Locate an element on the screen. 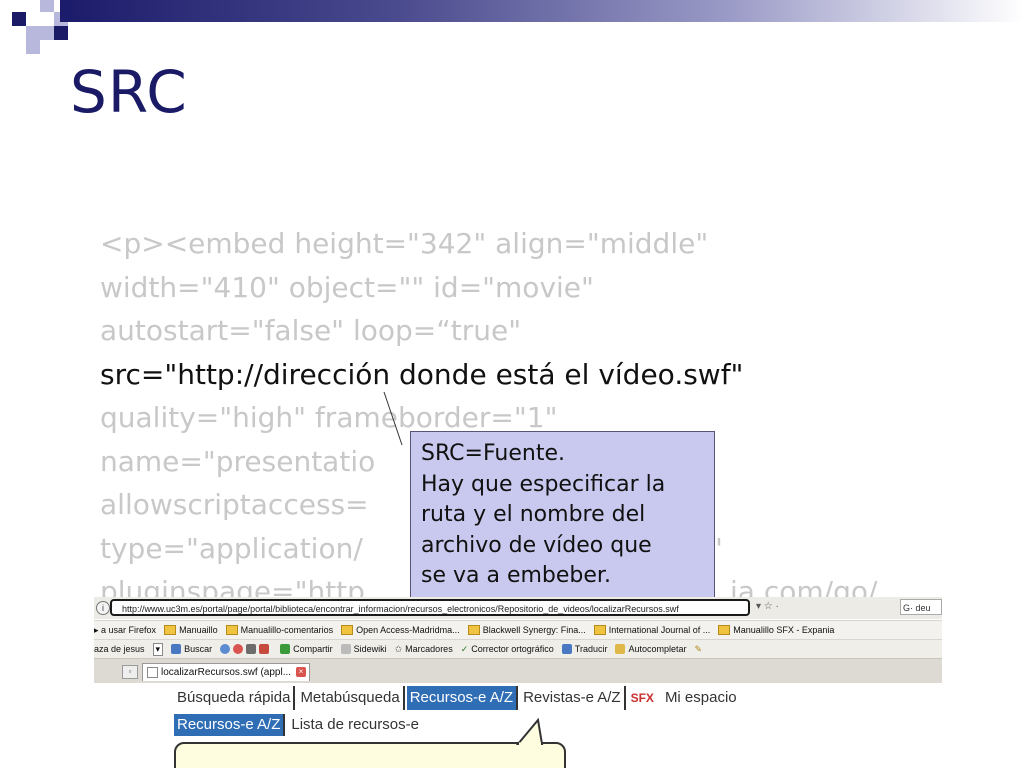 The height and width of the screenshot is (768, 1024). toolbar-translate-button: Traducir is located at coordinates (584, 649).